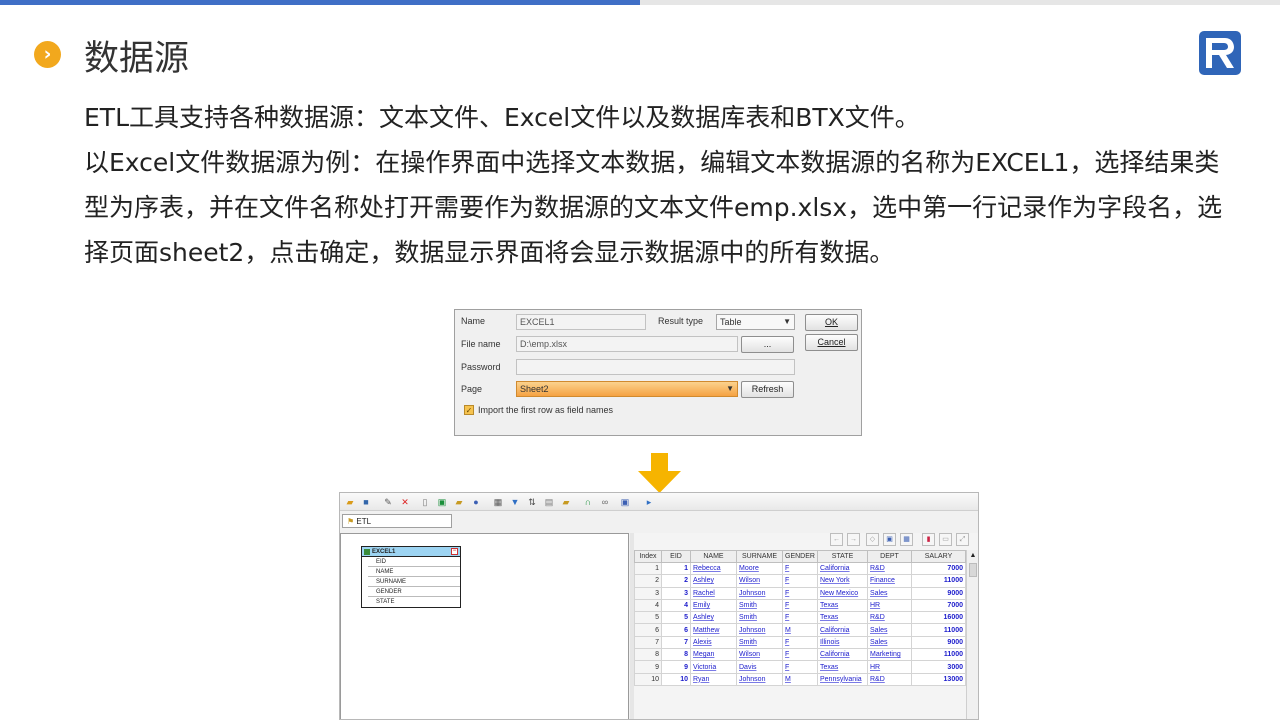 Image resolution: width=1280 pixels, height=720 pixels. Describe the element at coordinates (713, 605) in the screenshot. I see `table-cell: Emily` at that location.